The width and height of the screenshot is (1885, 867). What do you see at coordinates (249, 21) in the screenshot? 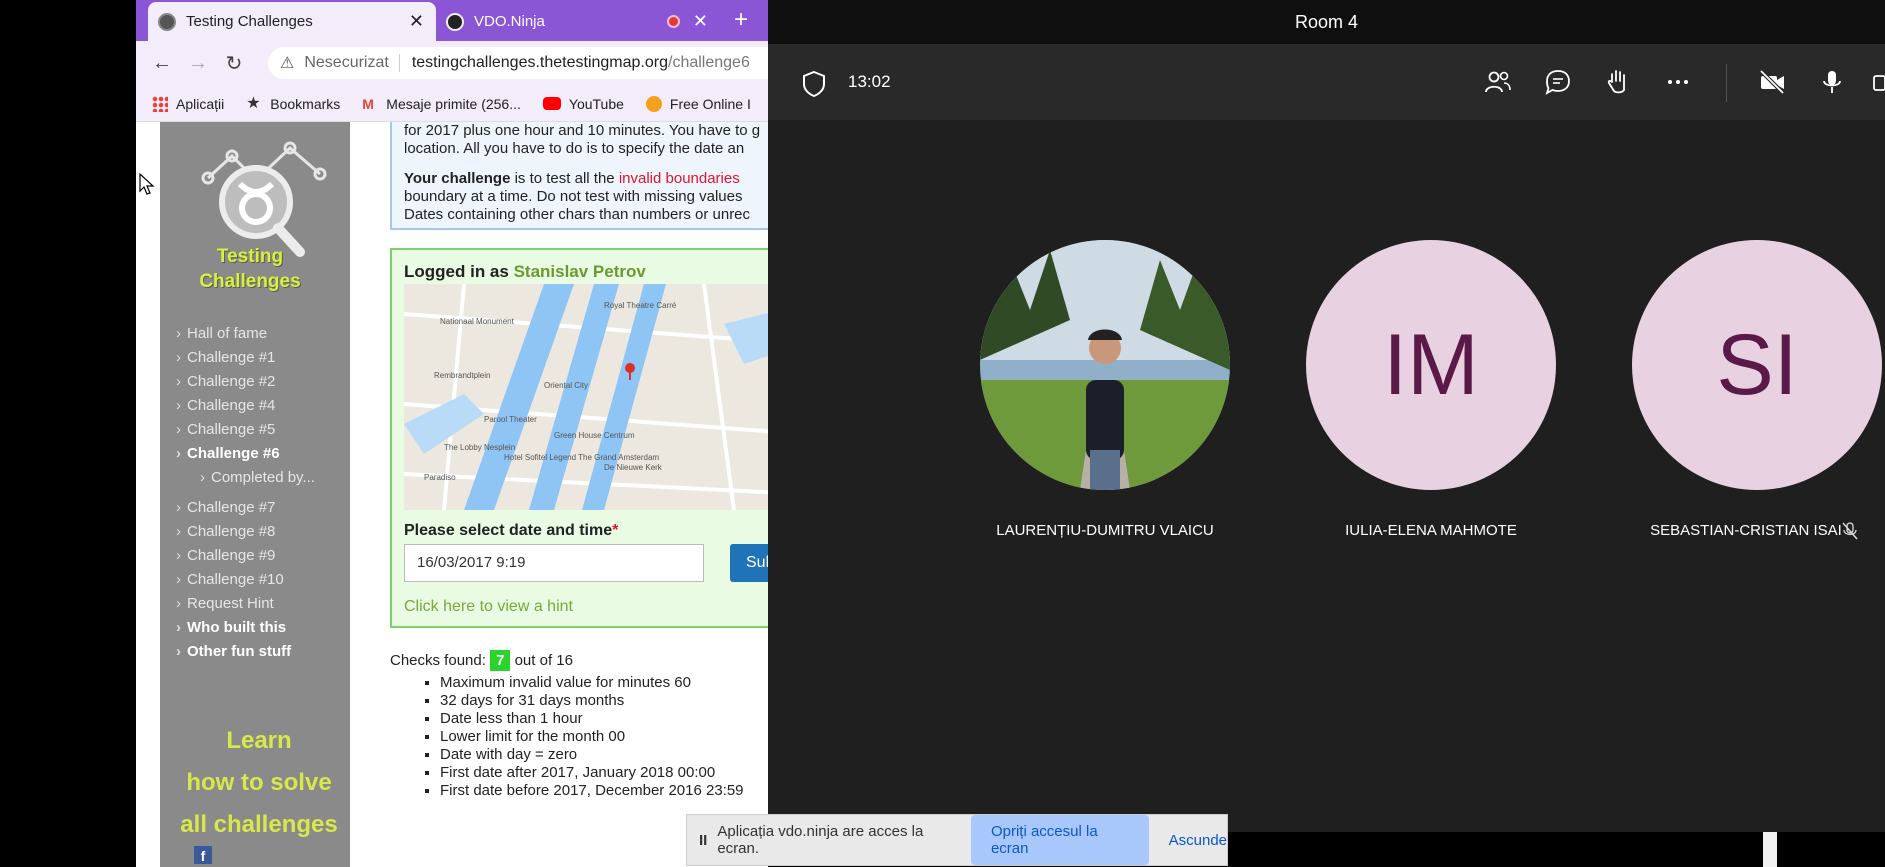
I see `tab-label: Testing Challenges` at bounding box center [249, 21].